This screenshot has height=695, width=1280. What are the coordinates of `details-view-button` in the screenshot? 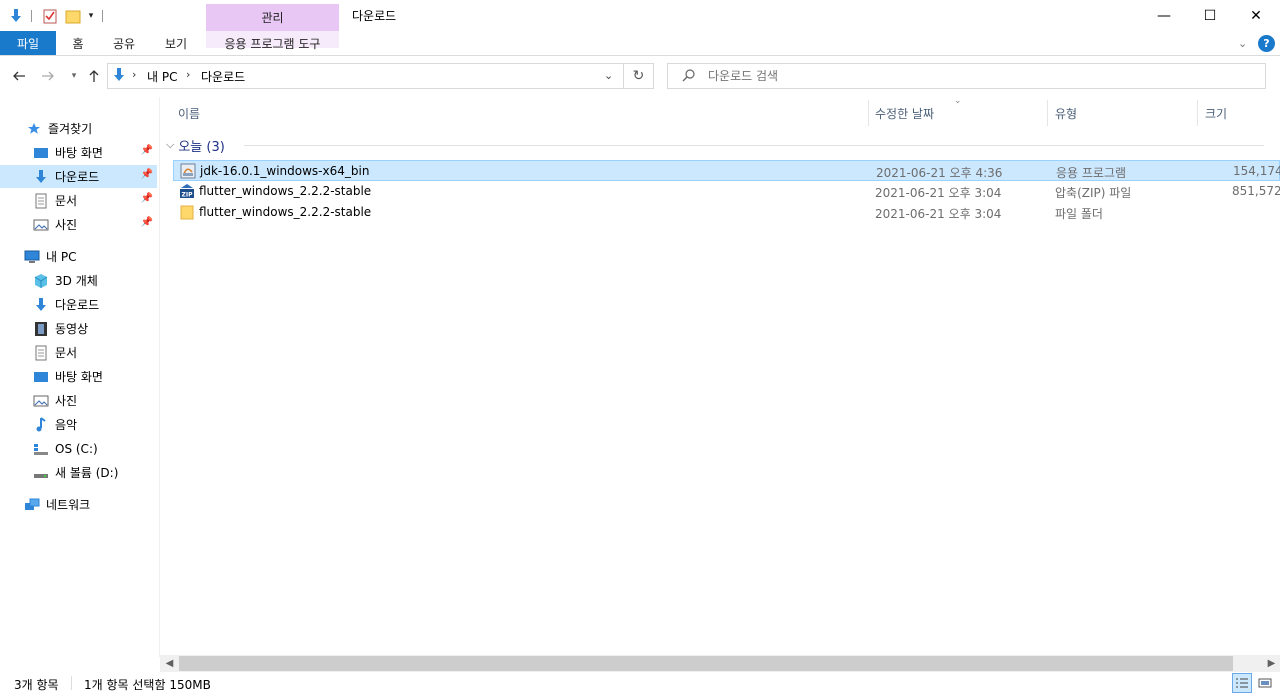 It's located at (1242, 683).